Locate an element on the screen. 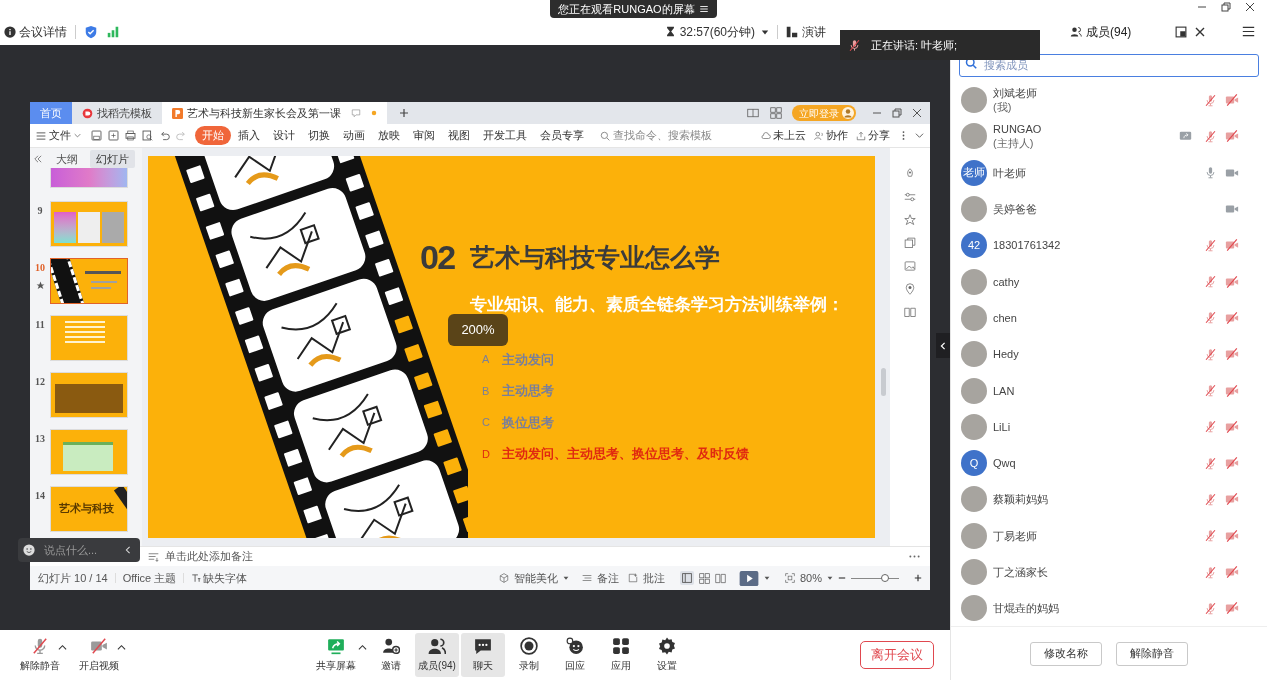  menu-tab: 视图 is located at coordinates (459, 135).